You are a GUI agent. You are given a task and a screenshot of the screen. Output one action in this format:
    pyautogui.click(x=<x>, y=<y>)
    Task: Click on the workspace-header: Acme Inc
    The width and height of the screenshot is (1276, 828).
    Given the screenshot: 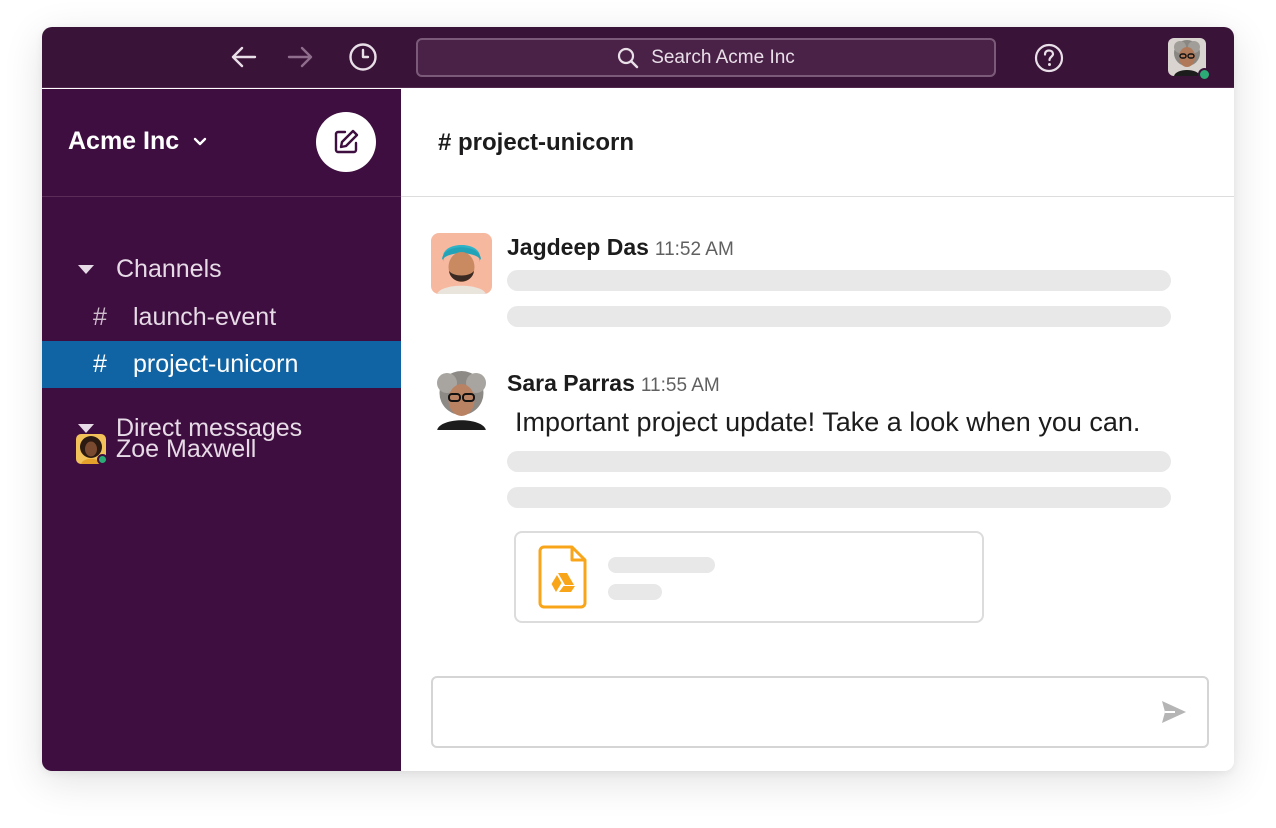 What is the action you would take?
    pyautogui.click(x=221, y=143)
    